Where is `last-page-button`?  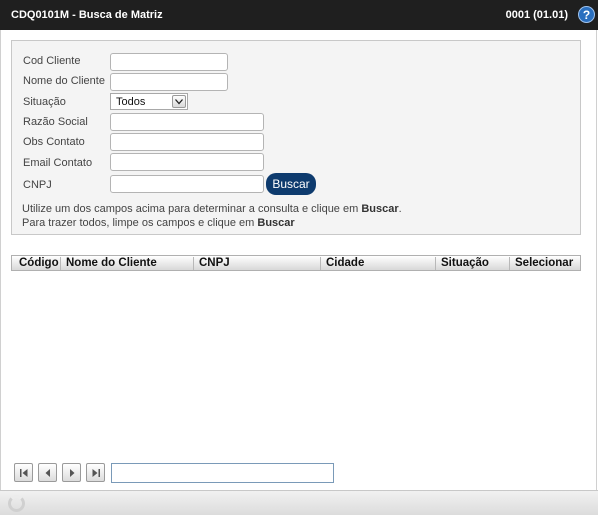
last-page-button is located at coordinates (95, 472).